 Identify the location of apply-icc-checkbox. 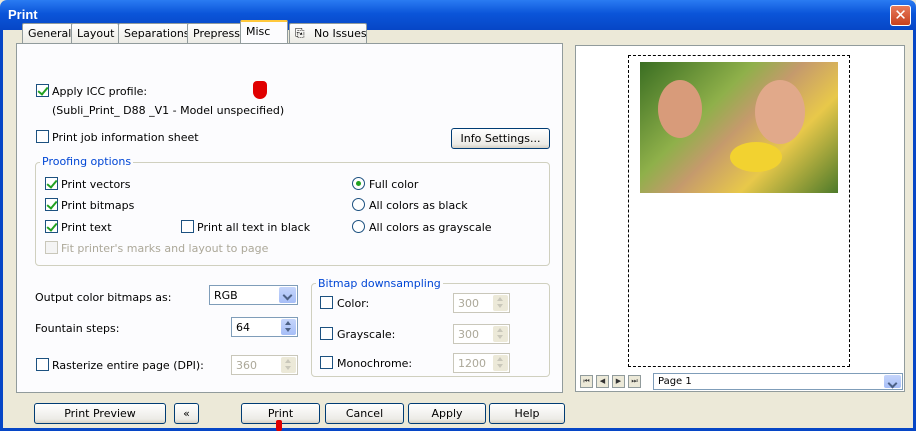
(42, 90).